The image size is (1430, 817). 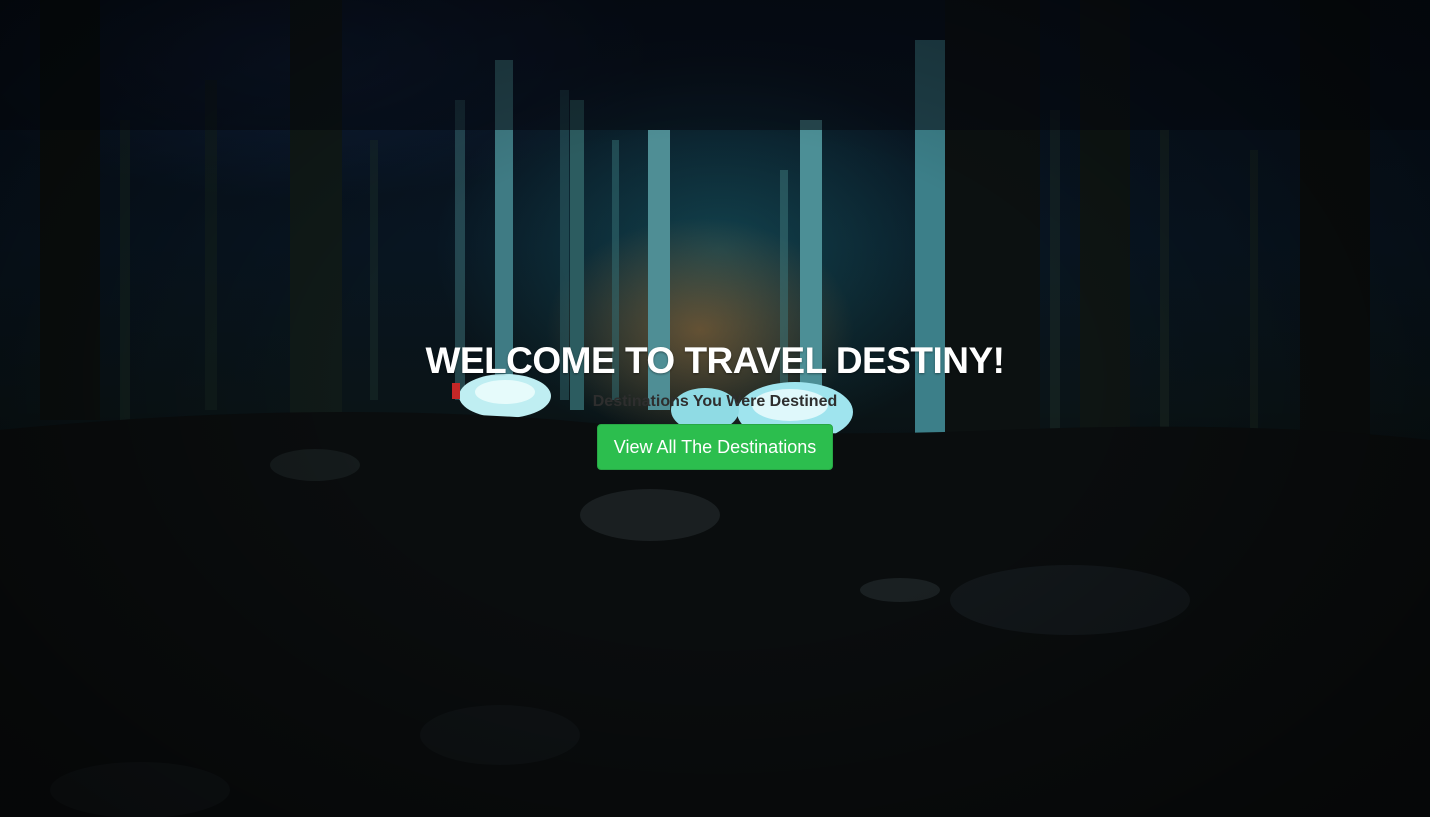 What do you see at coordinates (715, 360) in the screenshot?
I see `page-title: WELCOME TO TRAVEL DESTINY!` at bounding box center [715, 360].